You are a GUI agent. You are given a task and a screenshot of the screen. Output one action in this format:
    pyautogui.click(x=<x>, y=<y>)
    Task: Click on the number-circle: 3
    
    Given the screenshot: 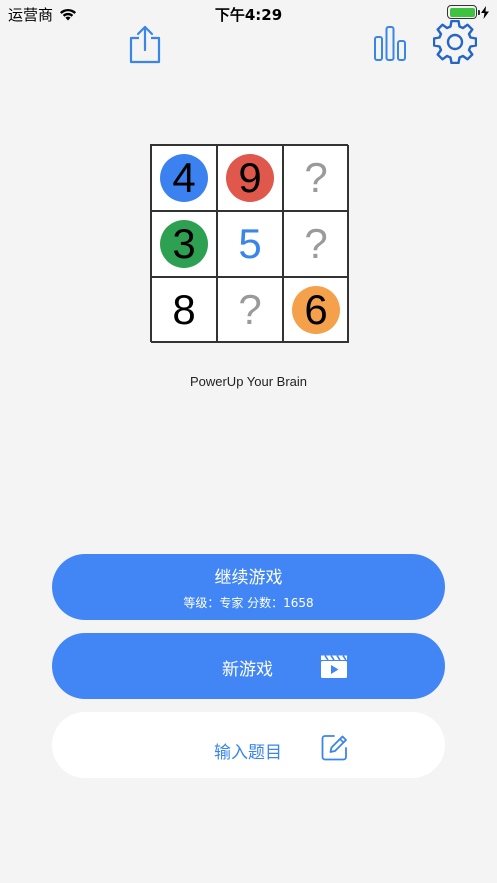 What is the action you would take?
    pyautogui.click(x=184, y=244)
    